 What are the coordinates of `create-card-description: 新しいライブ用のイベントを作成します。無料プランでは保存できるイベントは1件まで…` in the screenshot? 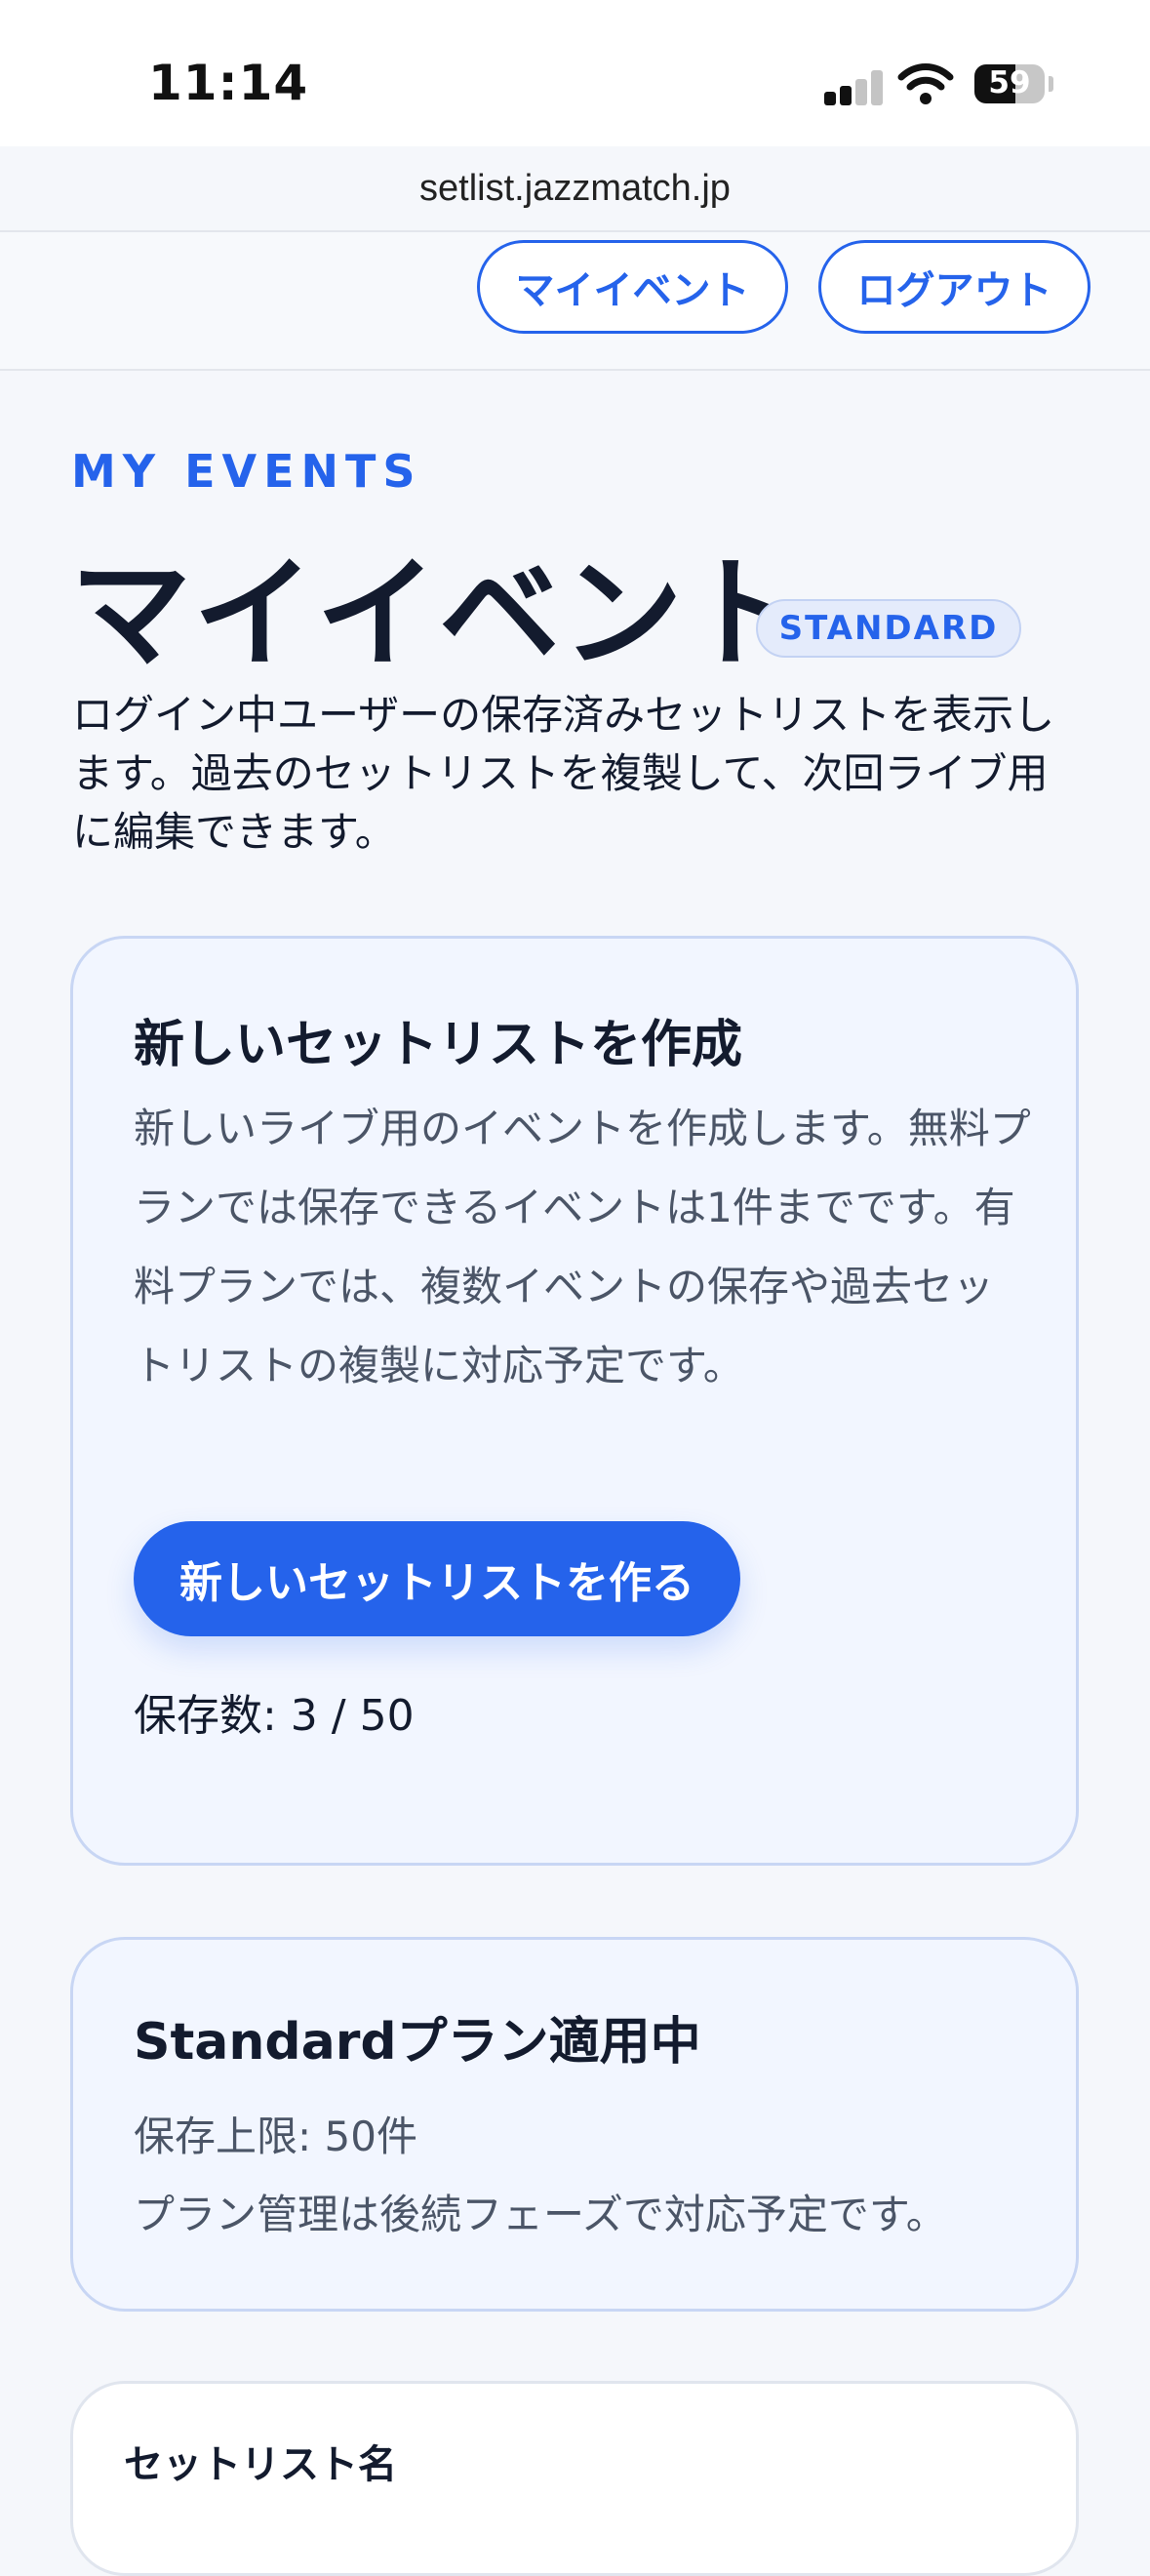 It's located at (582, 1247).